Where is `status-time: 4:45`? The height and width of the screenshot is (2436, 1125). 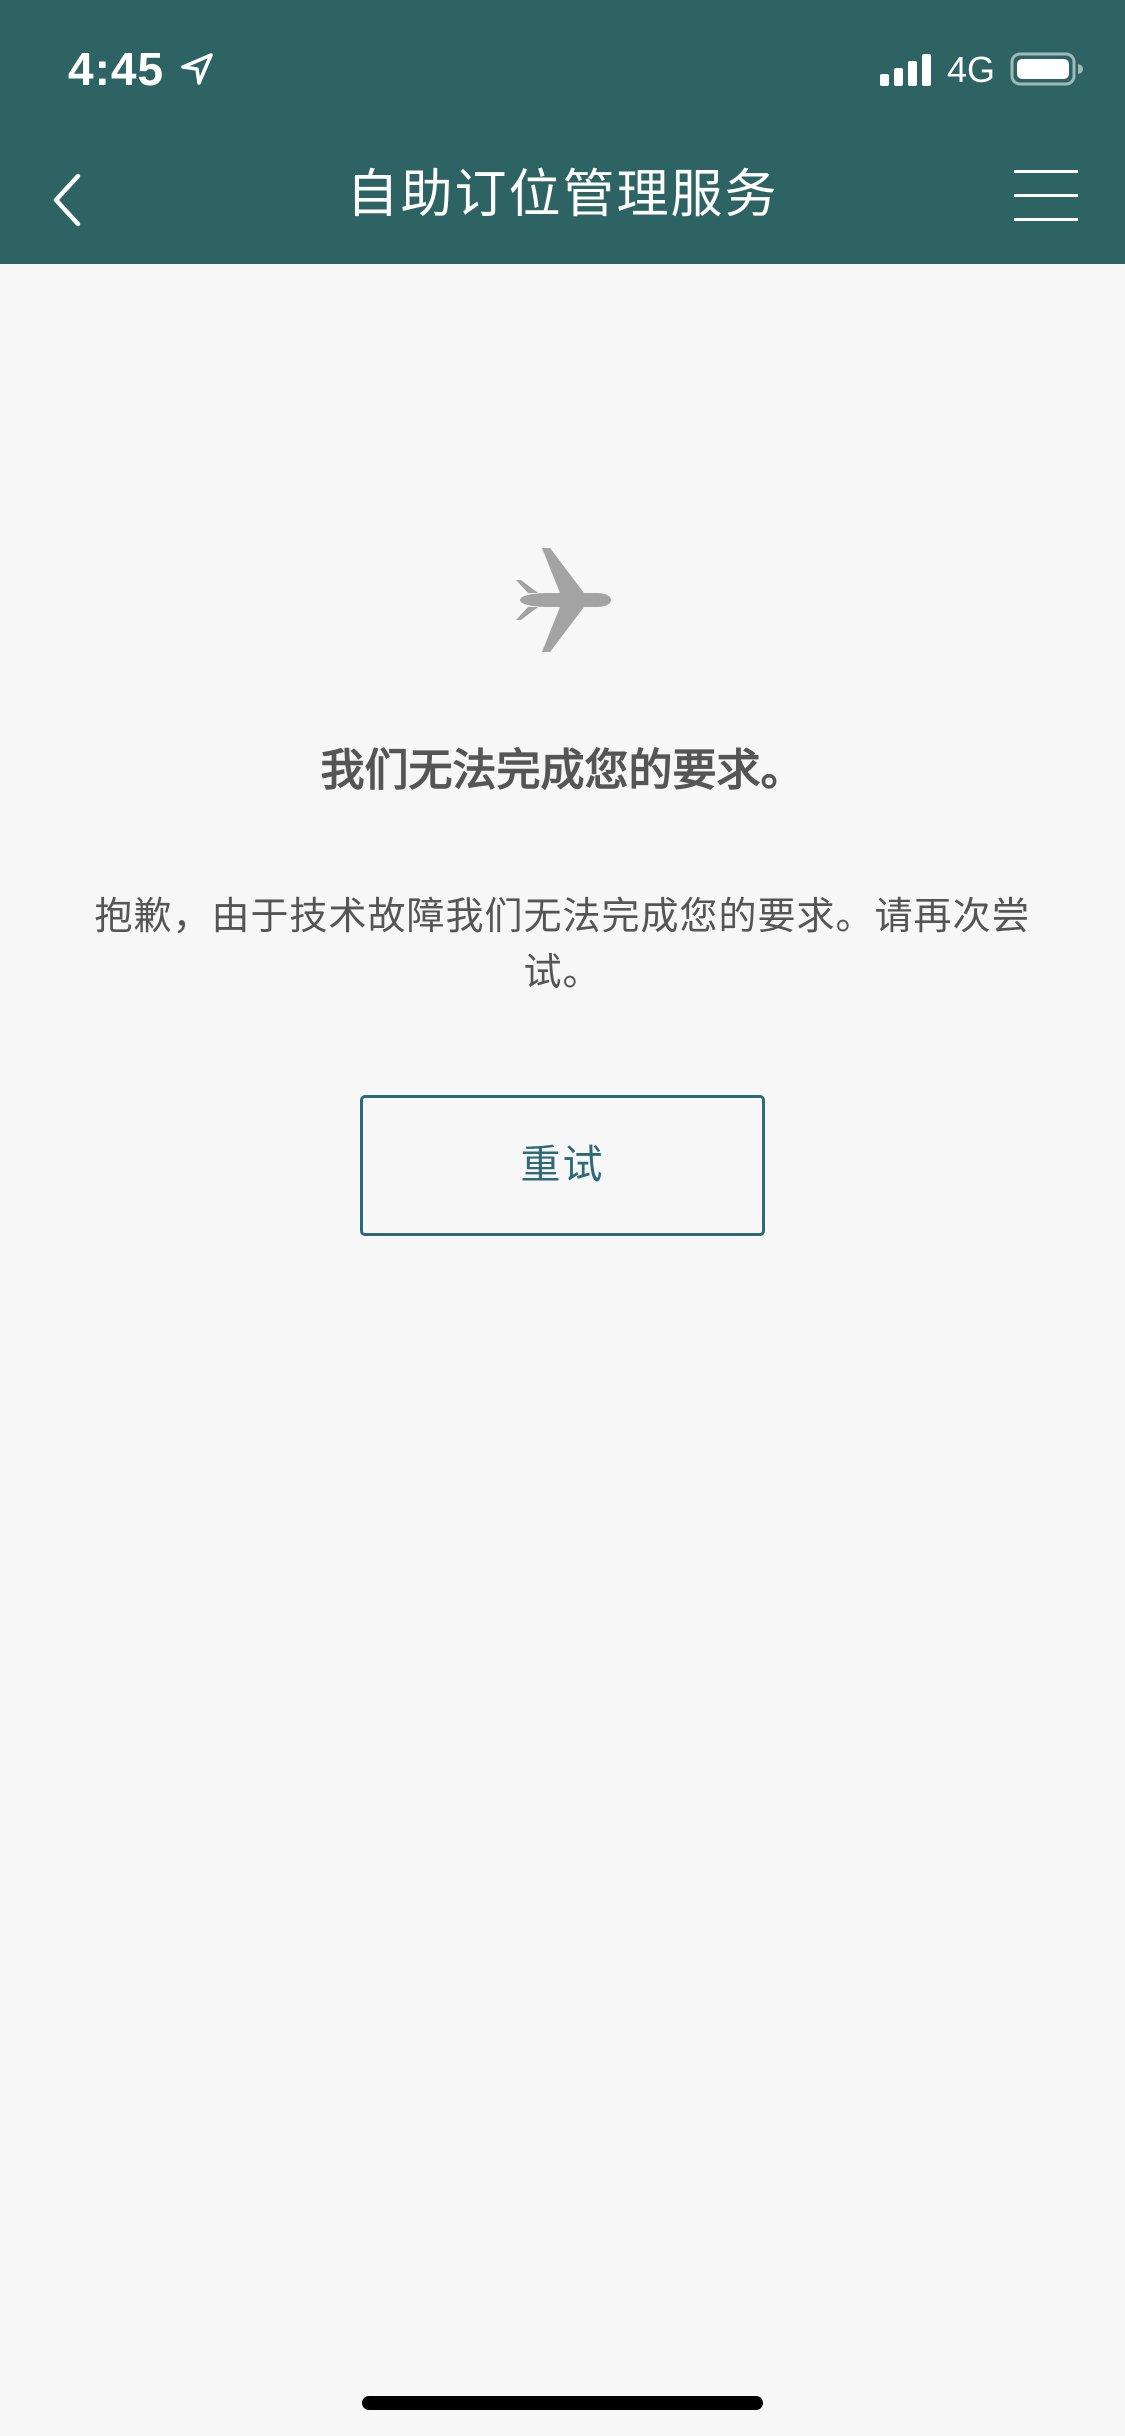
status-time: 4:45 is located at coordinates (116, 69).